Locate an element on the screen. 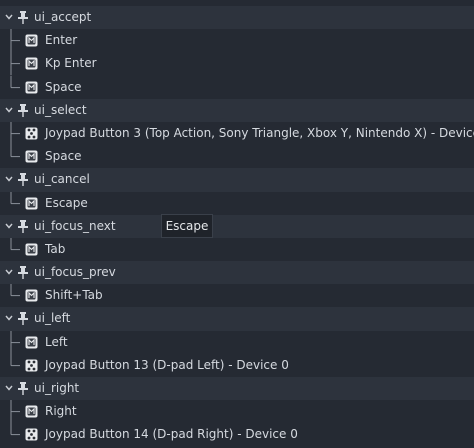 This screenshot has width=474, height=448. action-name: ui_cancel is located at coordinates (62, 179).